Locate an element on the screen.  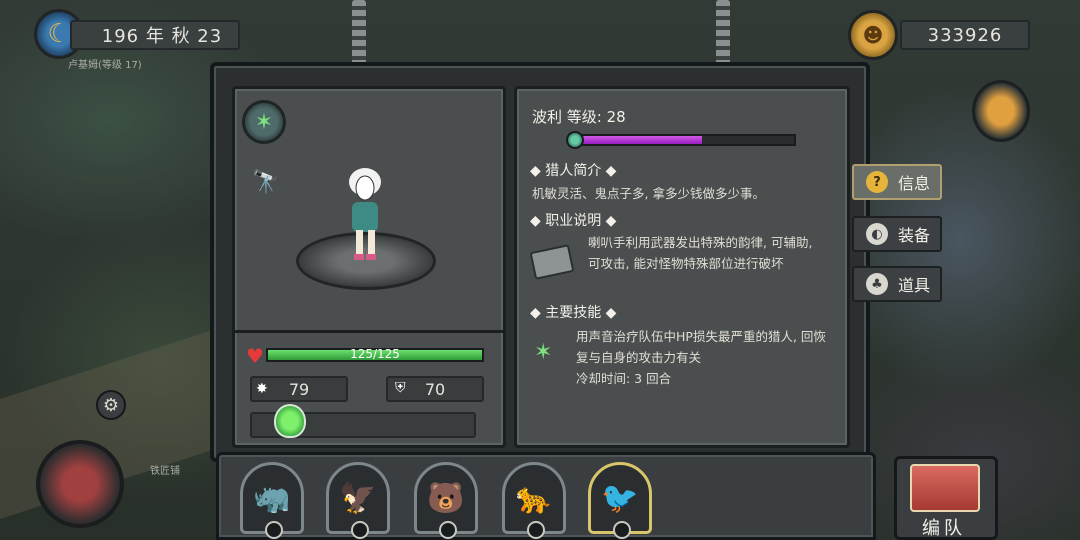
bird-hero-portrait-icon: 🐦 is located at coordinates (620, 498).